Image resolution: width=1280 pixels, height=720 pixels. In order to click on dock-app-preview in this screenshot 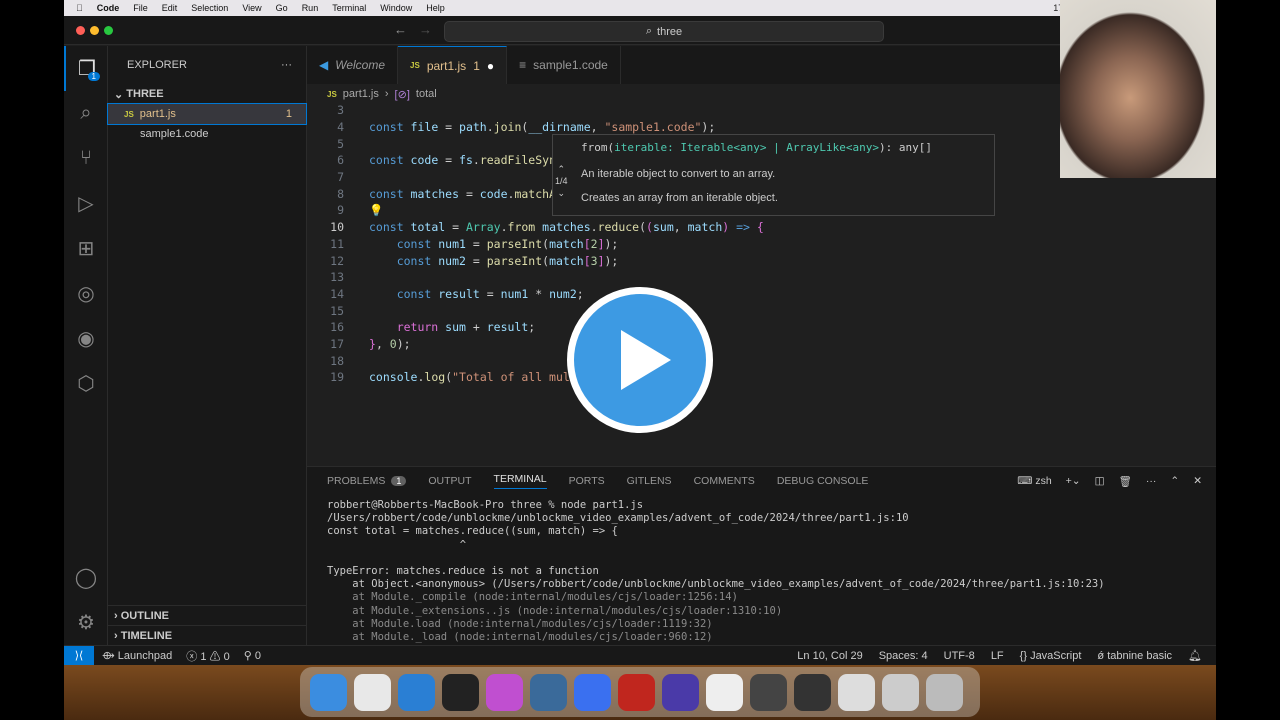, I will do `click(900, 692)`.